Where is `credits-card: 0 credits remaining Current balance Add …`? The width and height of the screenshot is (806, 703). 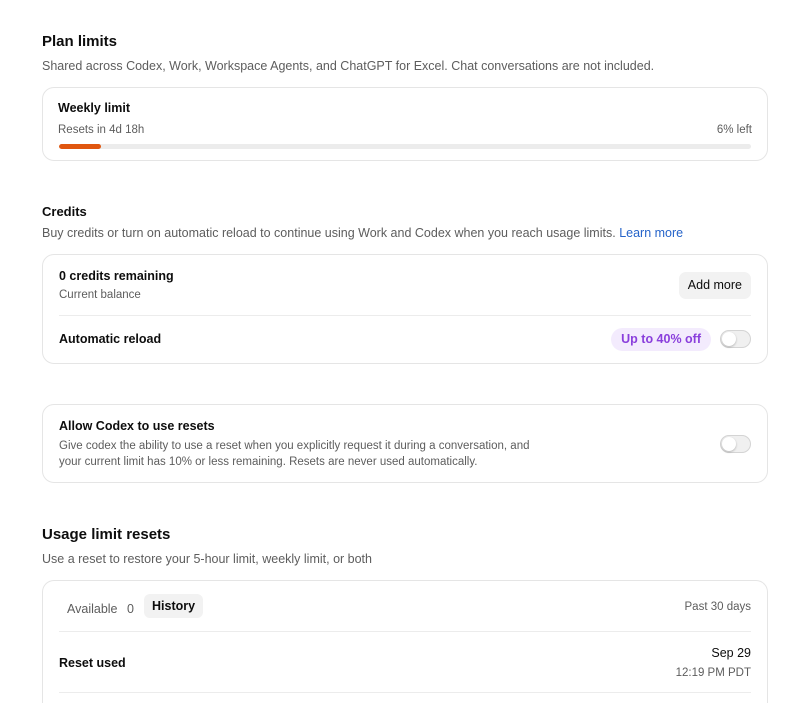
credits-card: 0 credits remaining Current balance Add … is located at coordinates (405, 309).